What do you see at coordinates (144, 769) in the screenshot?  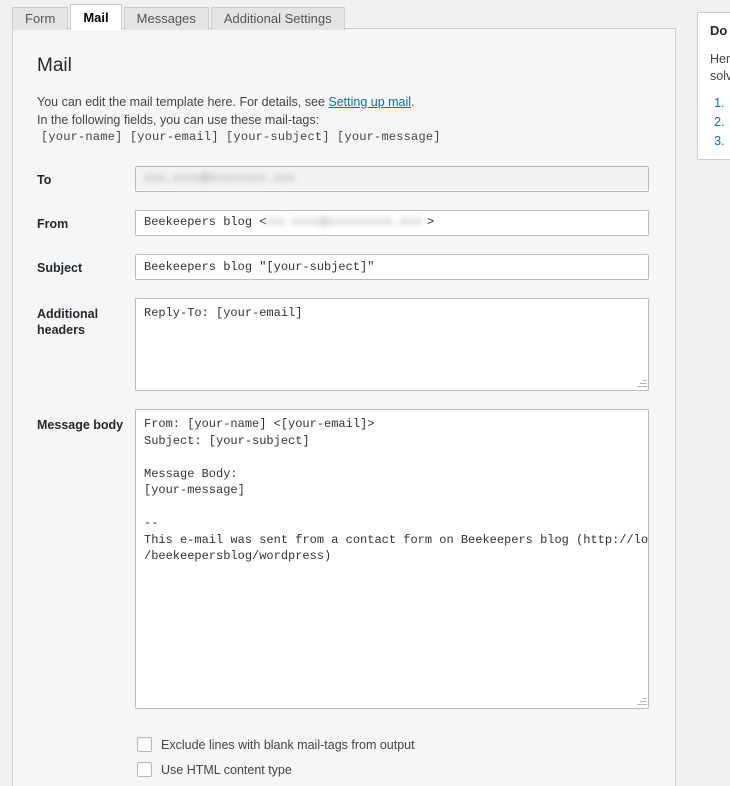 I see `checkbox-use-html-content-type` at bounding box center [144, 769].